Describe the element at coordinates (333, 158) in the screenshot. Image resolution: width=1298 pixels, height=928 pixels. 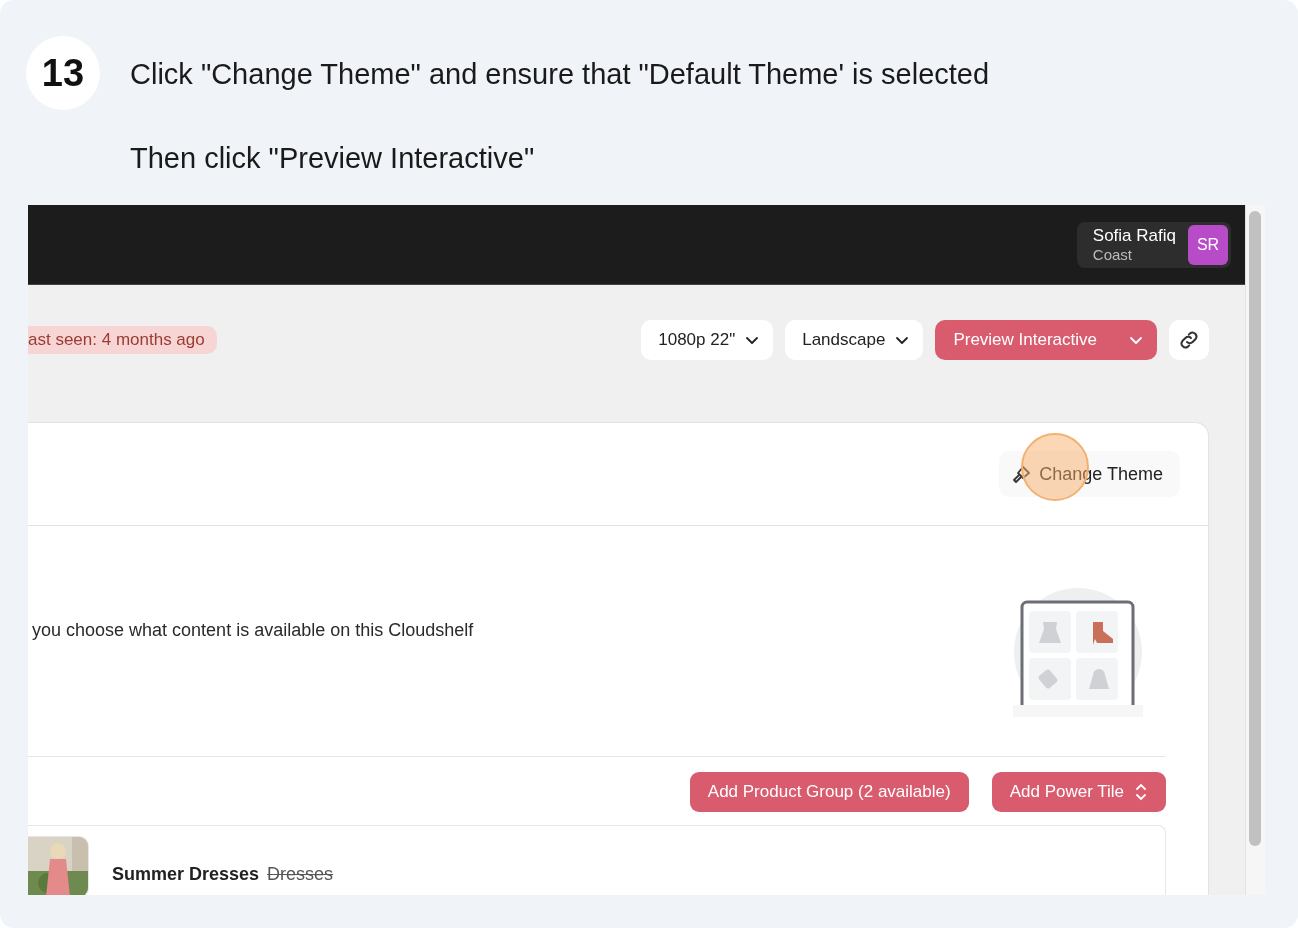
I see `instruction-text: Then click "Preview Interactive"` at that location.